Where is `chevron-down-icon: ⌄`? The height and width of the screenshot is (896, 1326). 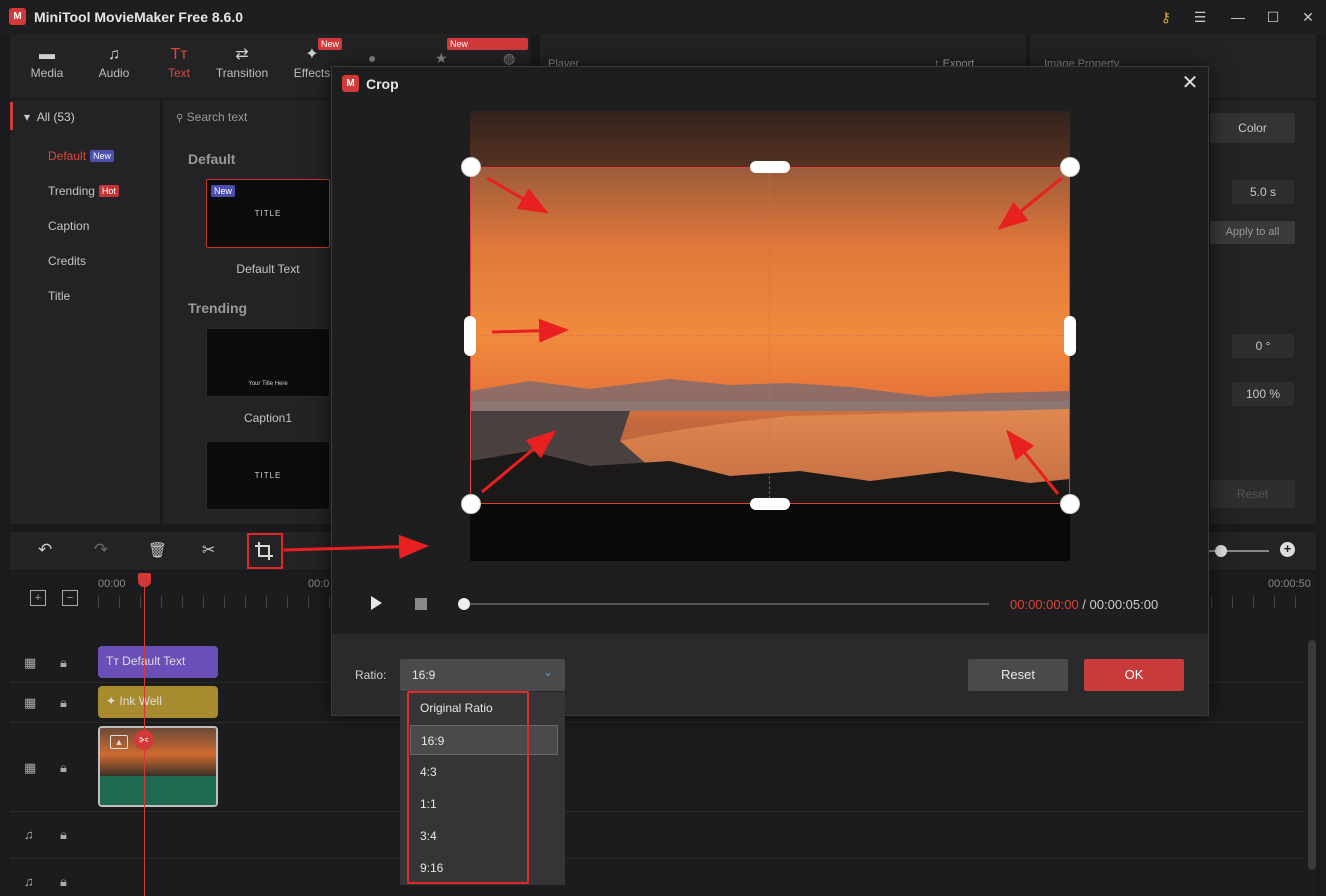
chevron-down-icon: ⌄ is located at coordinates (548, 672).